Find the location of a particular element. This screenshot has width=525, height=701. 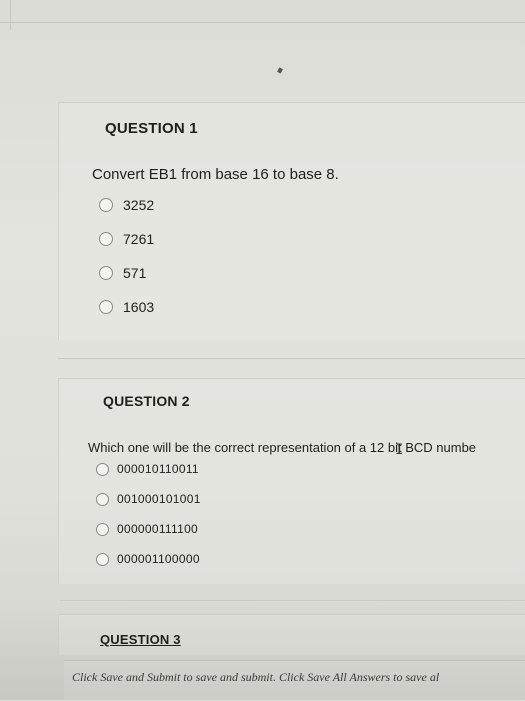

question-1-option-2: 7261 is located at coordinates (126, 239).